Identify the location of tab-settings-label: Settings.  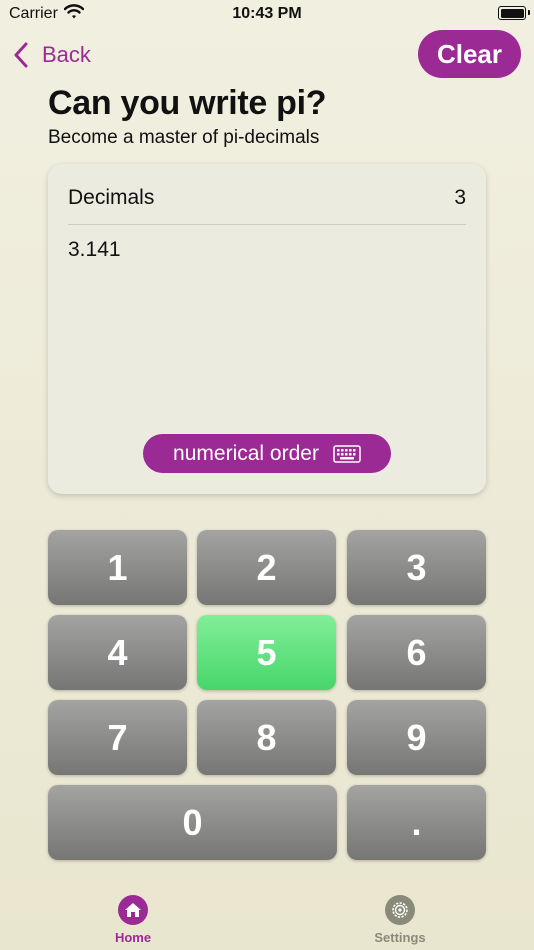
(400, 937).